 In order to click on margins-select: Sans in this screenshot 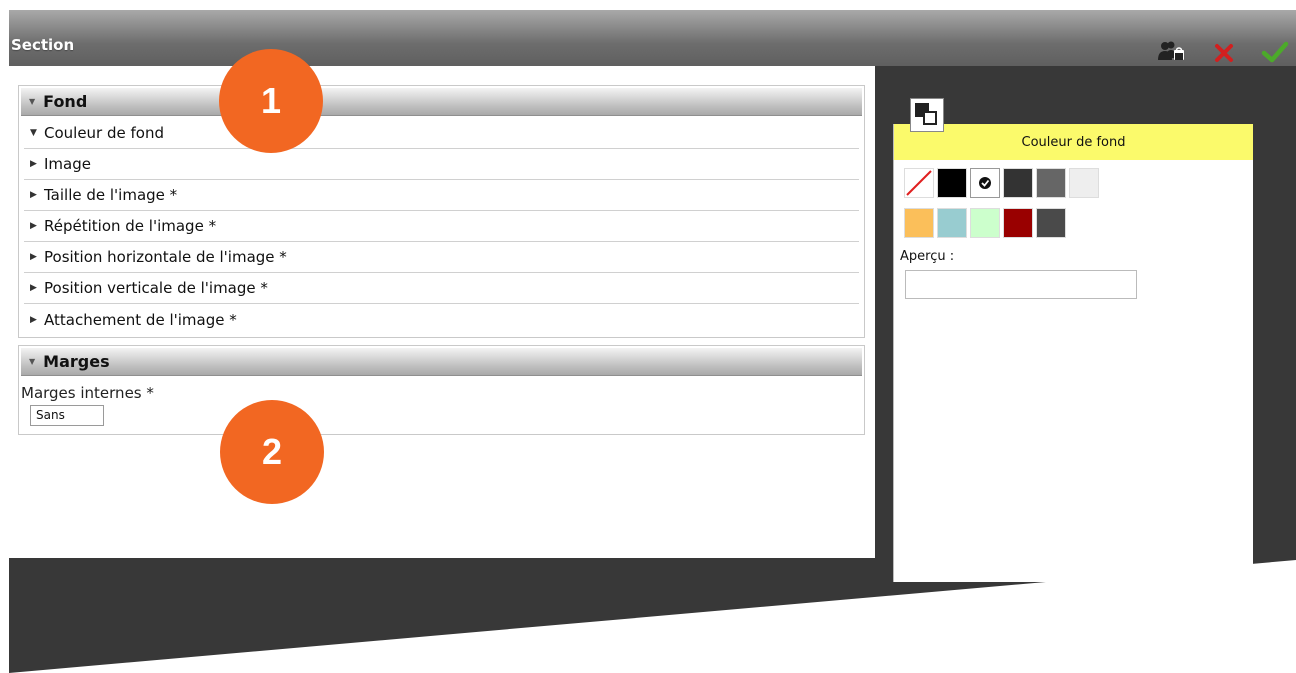, I will do `click(67, 415)`.